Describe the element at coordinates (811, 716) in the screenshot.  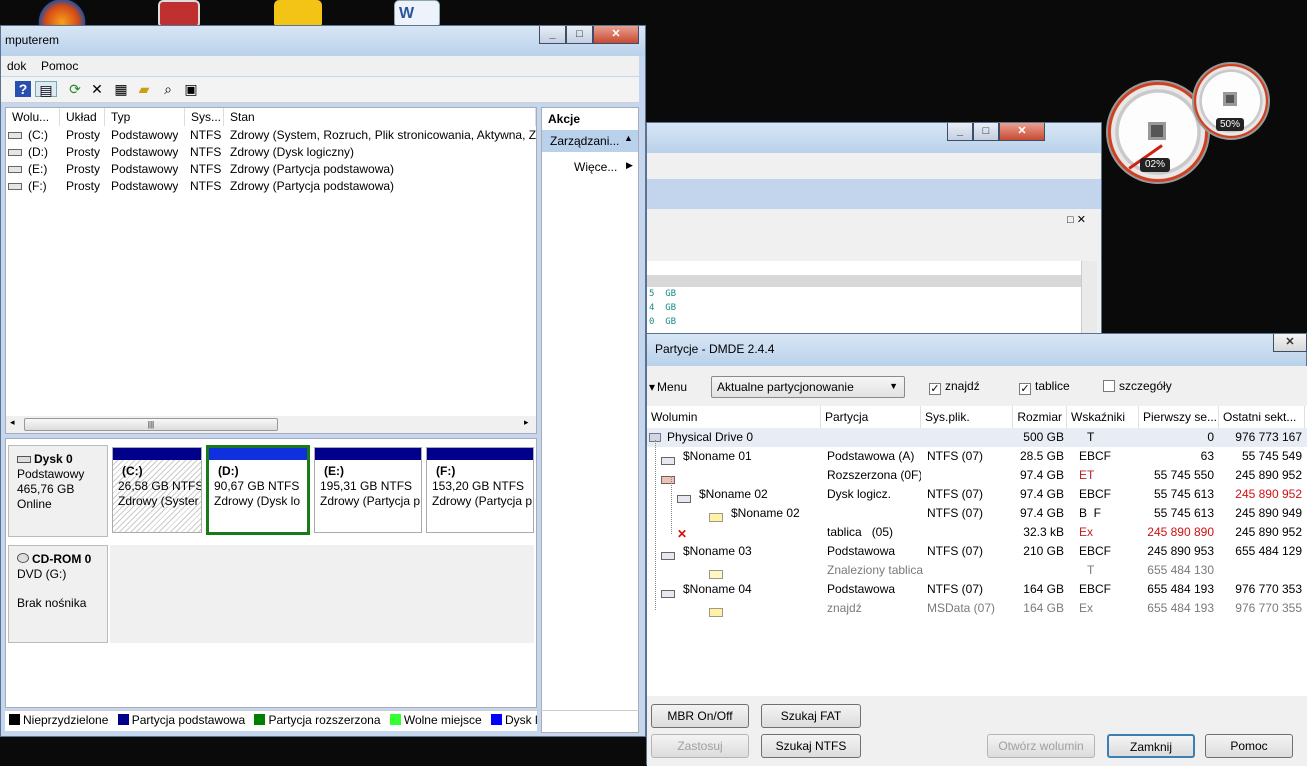
I see `search-fat-button: Szukaj FAT` at that location.